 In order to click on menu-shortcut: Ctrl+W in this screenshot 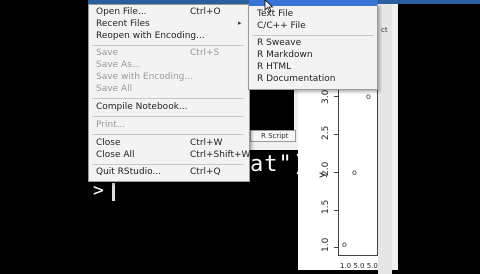, I will do `click(206, 143)`.